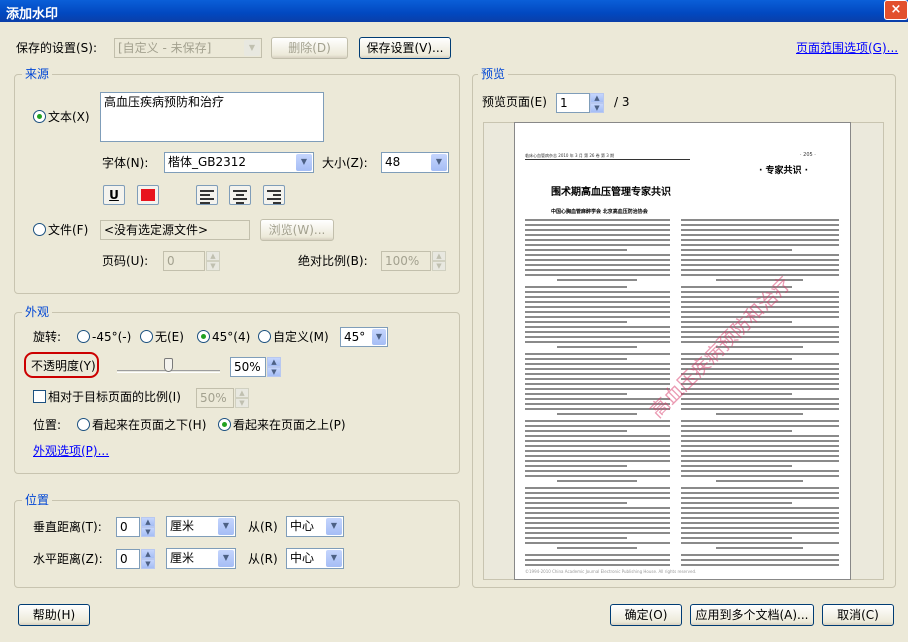  Describe the element at coordinates (597, 98) in the screenshot. I see `preview-page-up: ▲` at that location.